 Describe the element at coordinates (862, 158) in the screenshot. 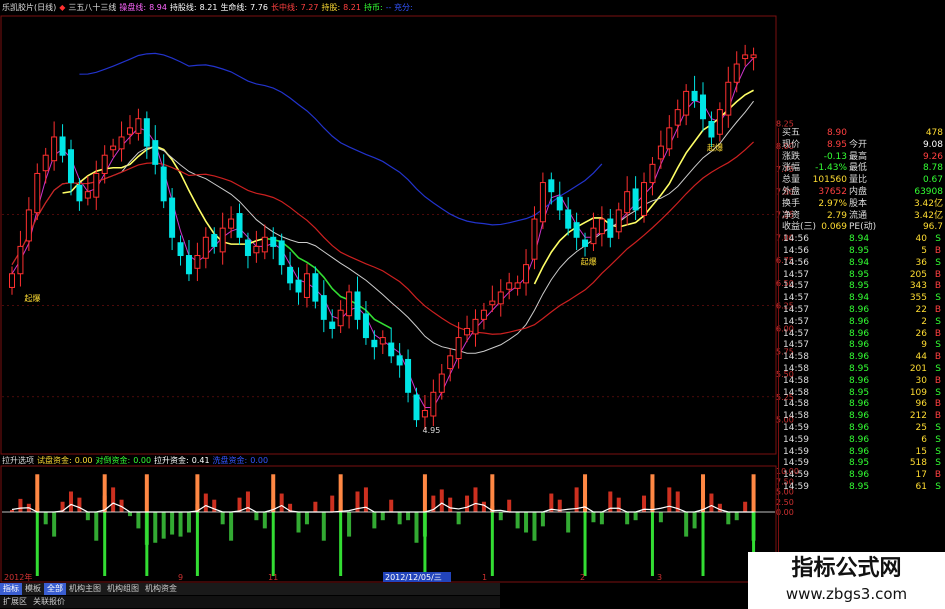

I see `quote-row: 涨跌 -0.13 最高 9.26` at that location.